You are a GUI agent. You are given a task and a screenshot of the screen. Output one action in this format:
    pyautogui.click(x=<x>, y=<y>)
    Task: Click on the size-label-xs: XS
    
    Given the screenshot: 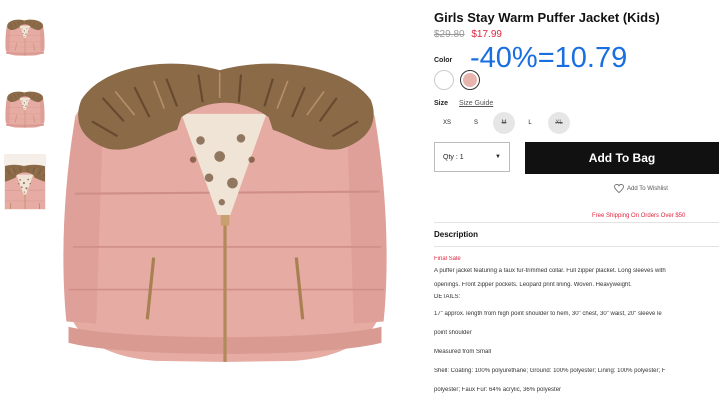 What is the action you would take?
    pyautogui.click(x=446, y=123)
    